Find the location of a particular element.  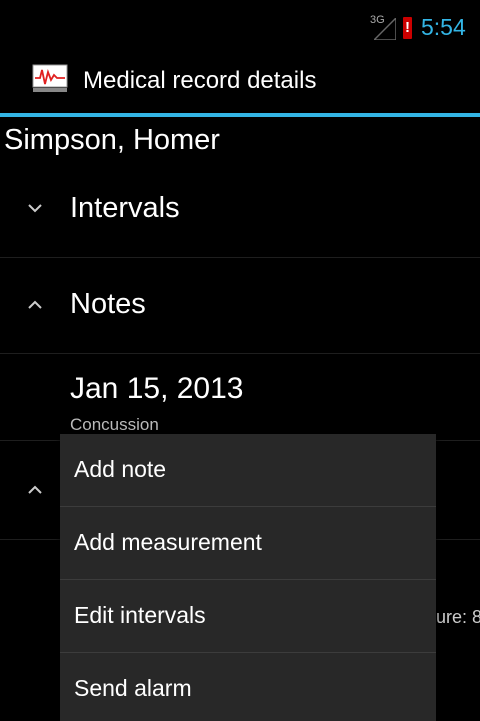

action-bar: Medical record details is located at coordinates (240, 81).